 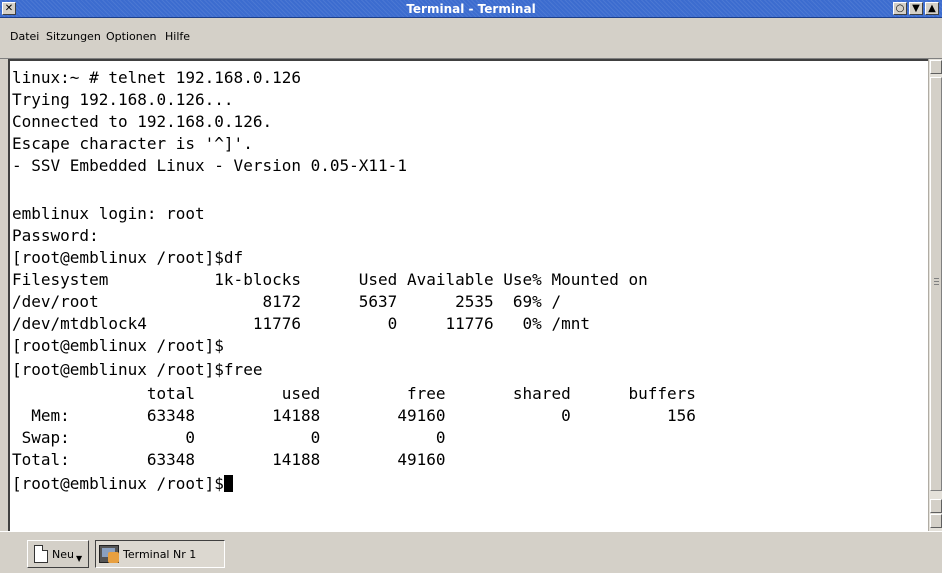 What do you see at coordinates (936, 67) in the screenshot?
I see `scroll-up-icon` at bounding box center [936, 67].